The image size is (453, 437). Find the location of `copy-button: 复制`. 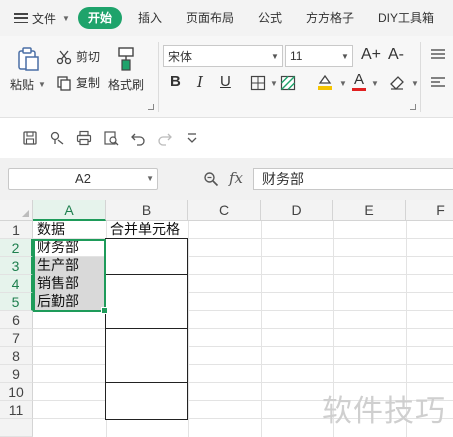

copy-button: 复制 is located at coordinates (78, 82).